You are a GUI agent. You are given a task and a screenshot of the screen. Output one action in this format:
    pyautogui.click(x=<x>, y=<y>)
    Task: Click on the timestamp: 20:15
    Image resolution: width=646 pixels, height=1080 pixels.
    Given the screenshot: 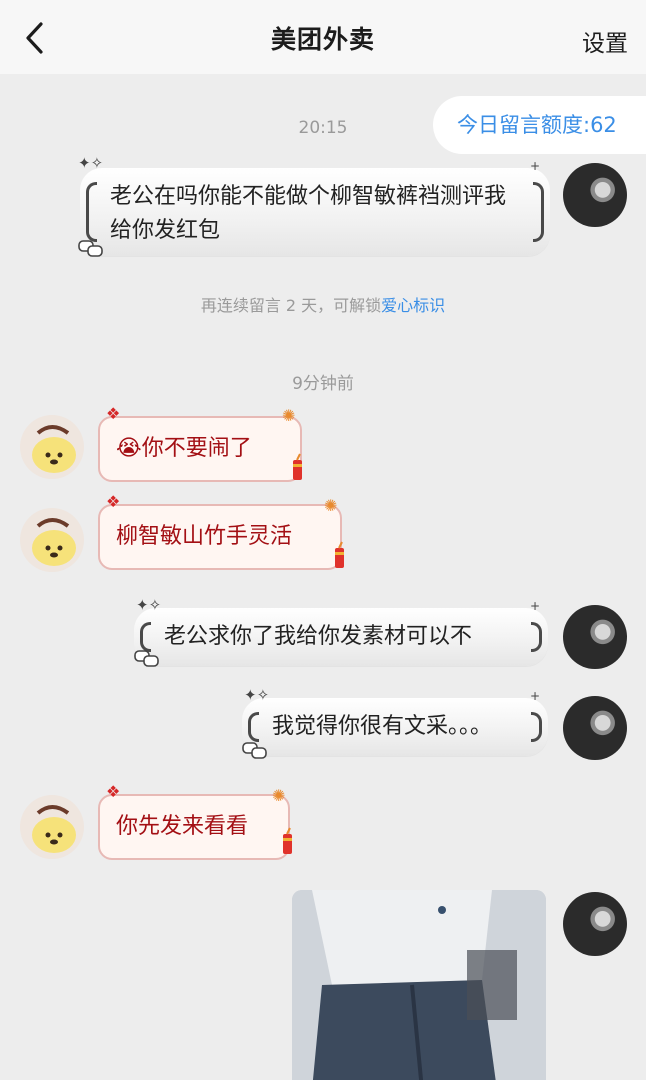 What is the action you would take?
    pyautogui.click(x=323, y=128)
    